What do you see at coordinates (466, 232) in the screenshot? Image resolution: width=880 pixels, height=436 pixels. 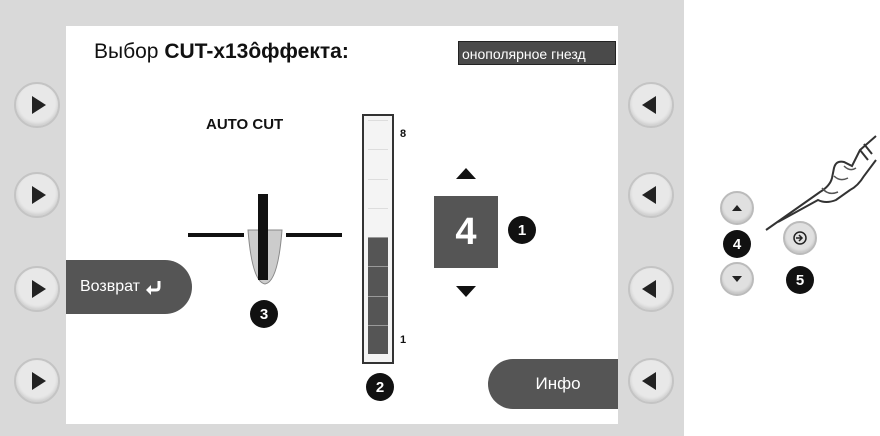 I see `effect-value: 4` at bounding box center [466, 232].